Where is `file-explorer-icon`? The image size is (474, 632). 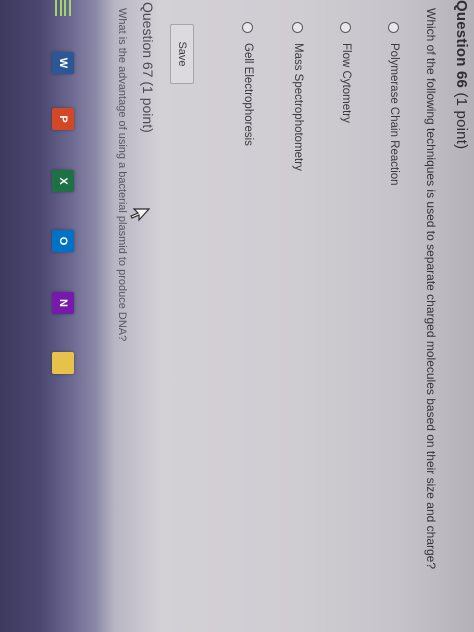 file-explorer-icon is located at coordinates (63, 363).